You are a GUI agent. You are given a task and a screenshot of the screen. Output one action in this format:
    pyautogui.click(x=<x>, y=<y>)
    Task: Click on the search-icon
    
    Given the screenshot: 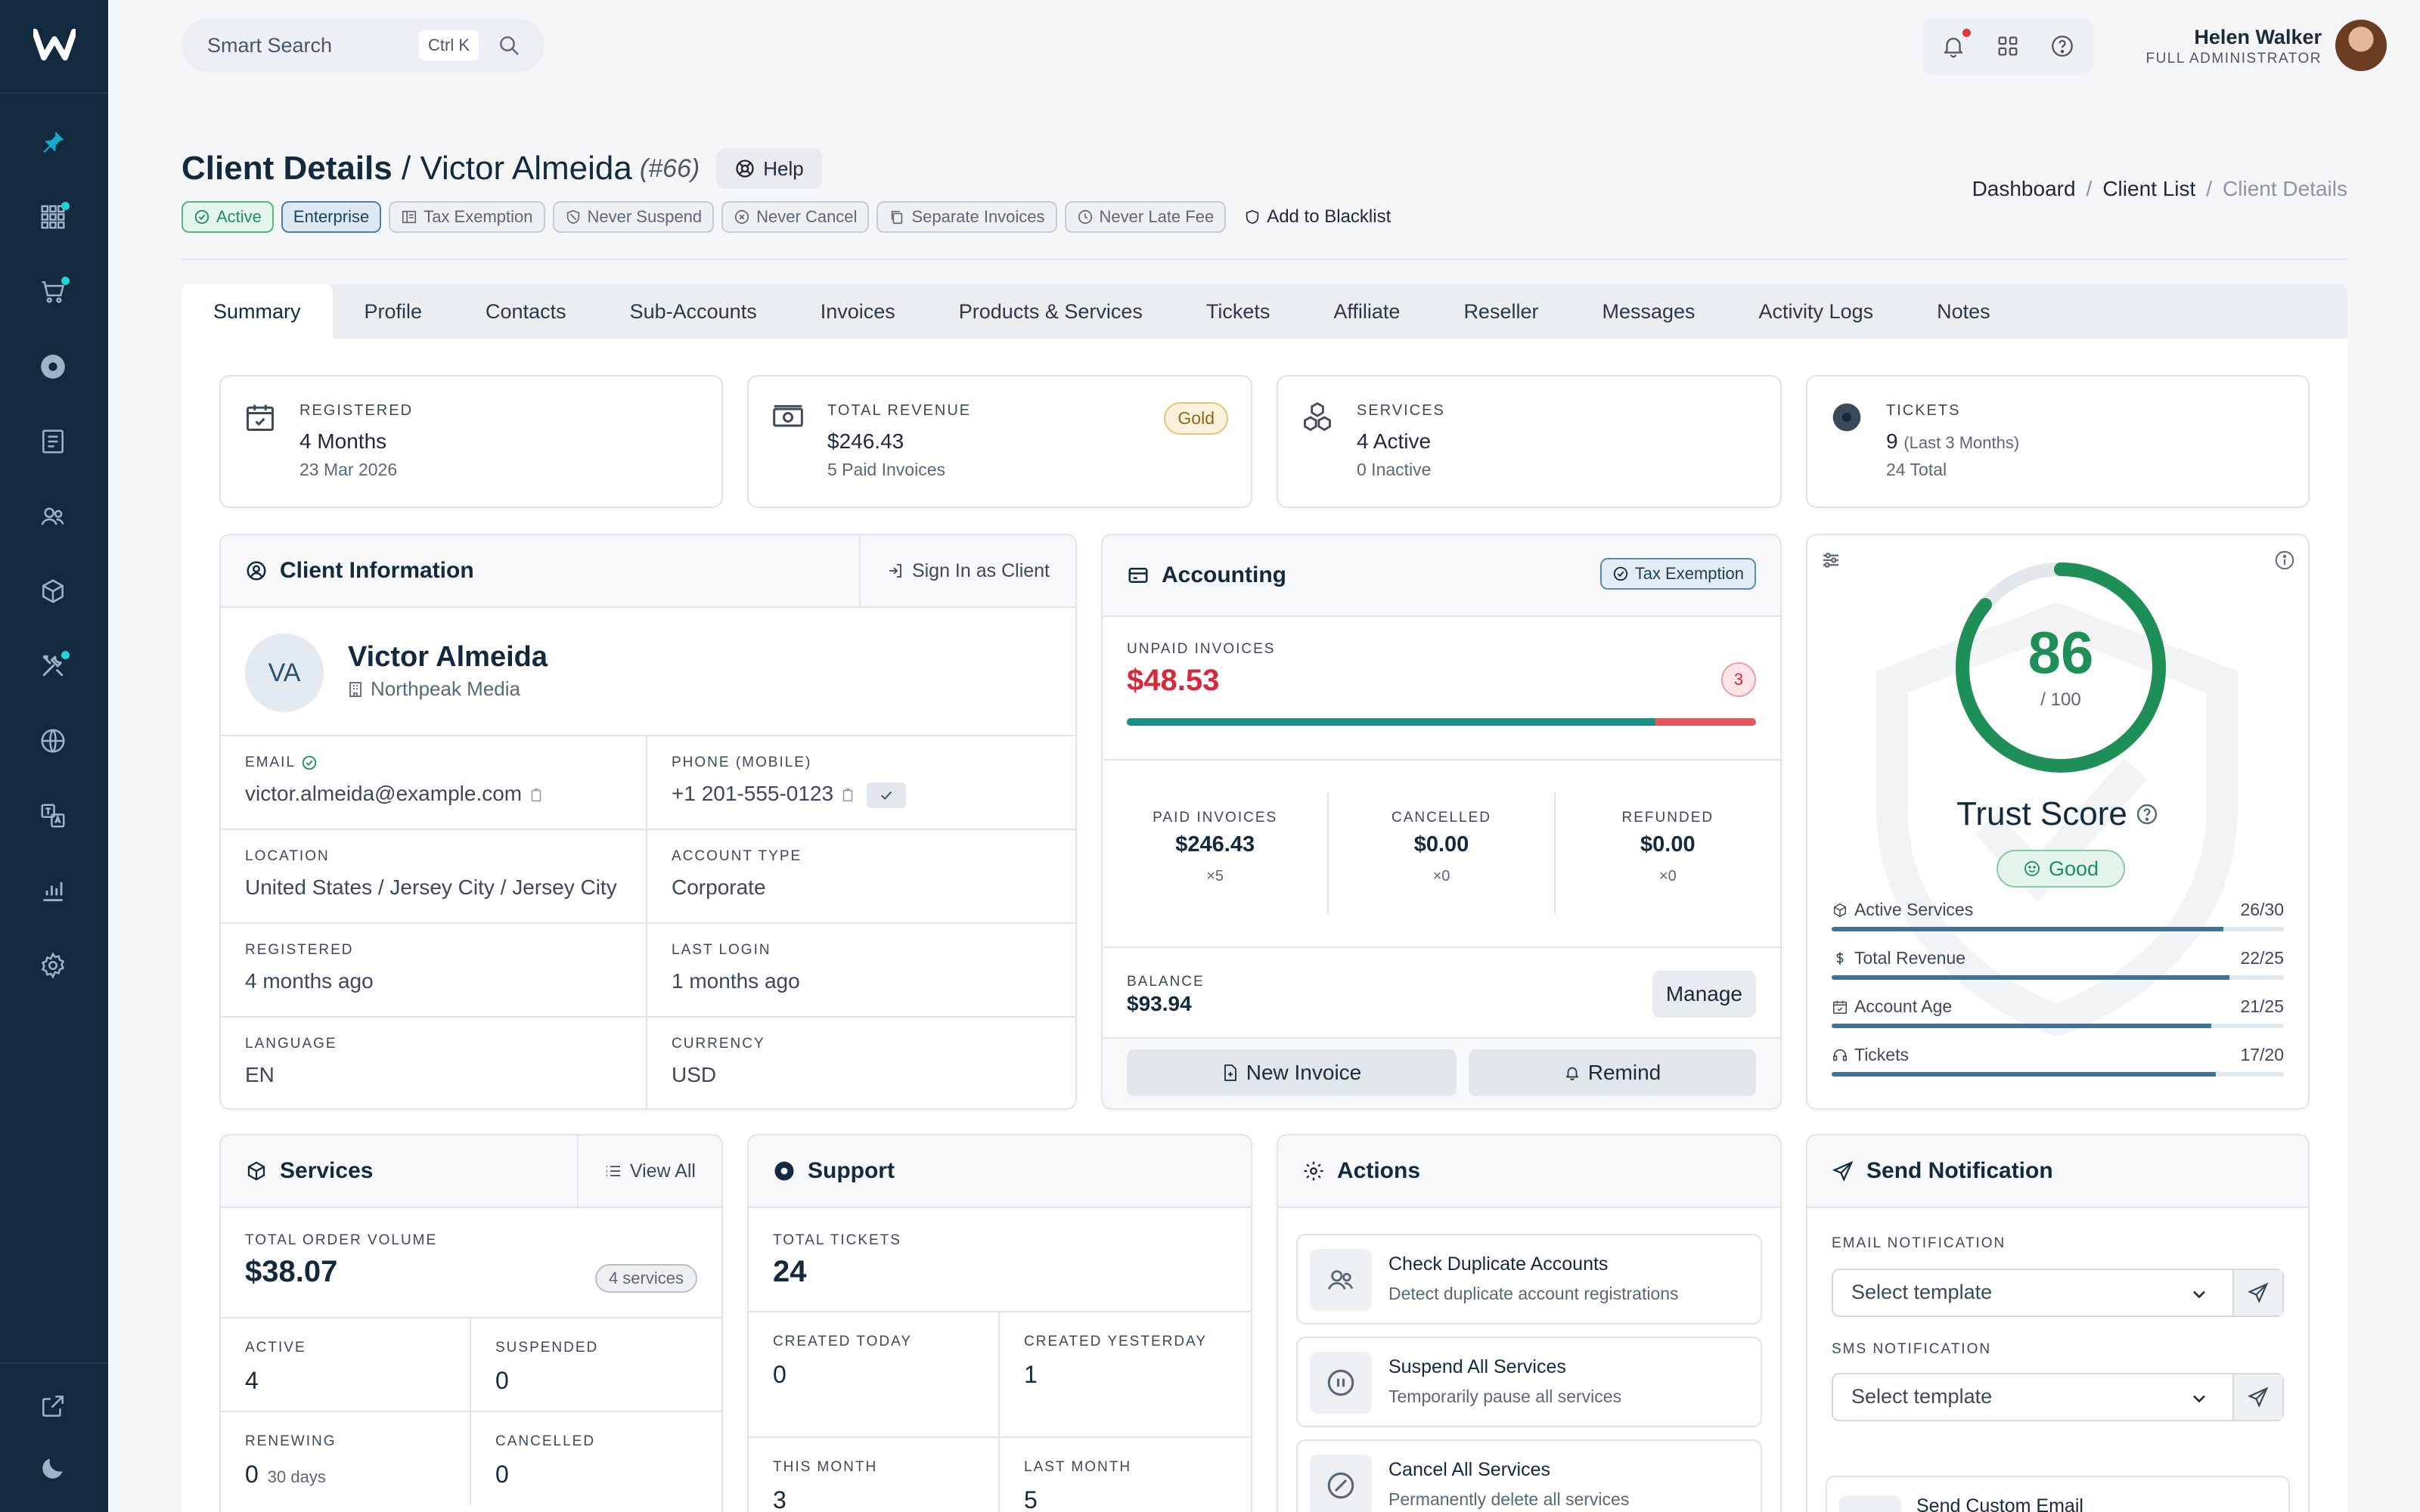 What is the action you would take?
    pyautogui.click(x=509, y=45)
    